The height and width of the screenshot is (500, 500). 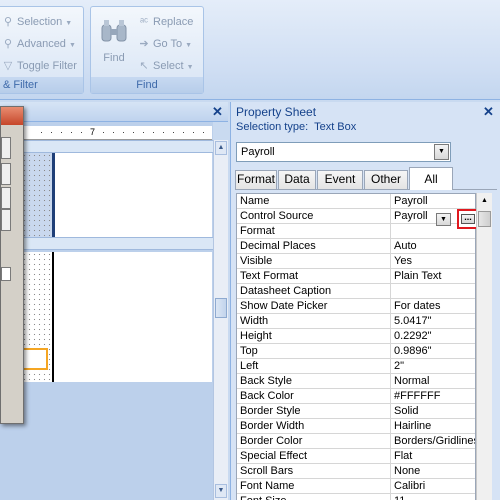 I want to click on property-name: Format, so click(x=257, y=231).